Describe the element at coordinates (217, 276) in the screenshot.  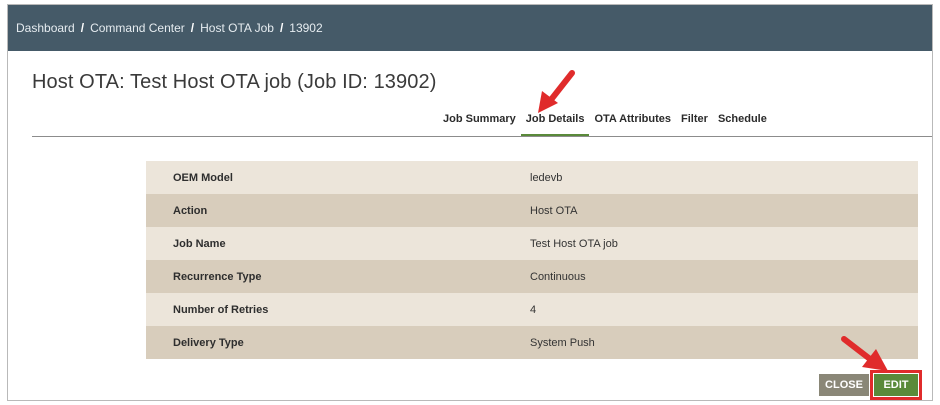
I see `row-label: Recurrence Type` at that location.